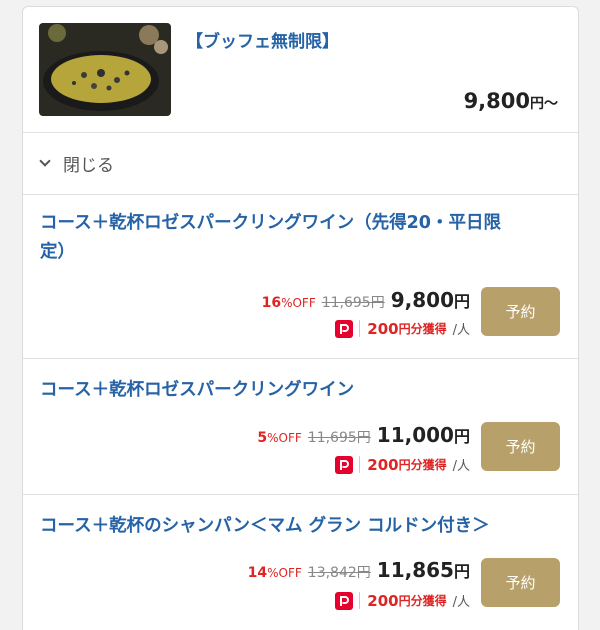  I want to click on plan-title: コース＋乾杯ロゼスパークリングワイン, so click(300, 390).